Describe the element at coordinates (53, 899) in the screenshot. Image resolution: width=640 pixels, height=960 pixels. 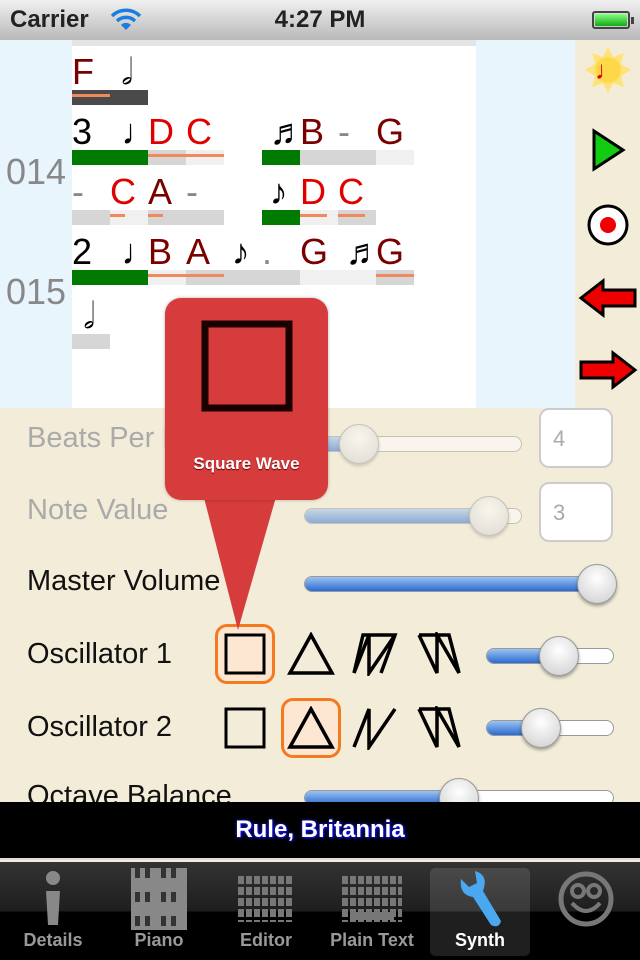
I see `info-icon` at that location.